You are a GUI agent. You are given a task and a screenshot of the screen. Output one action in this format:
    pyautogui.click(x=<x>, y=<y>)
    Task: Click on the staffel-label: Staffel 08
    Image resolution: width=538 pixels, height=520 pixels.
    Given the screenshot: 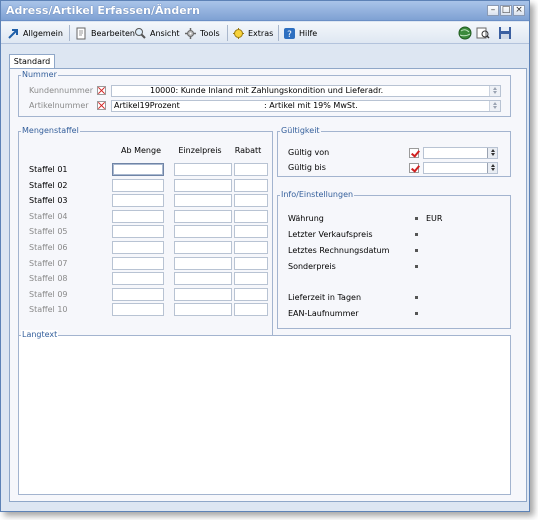 What is the action you would take?
    pyautogui.click(x=48, y=279)
    